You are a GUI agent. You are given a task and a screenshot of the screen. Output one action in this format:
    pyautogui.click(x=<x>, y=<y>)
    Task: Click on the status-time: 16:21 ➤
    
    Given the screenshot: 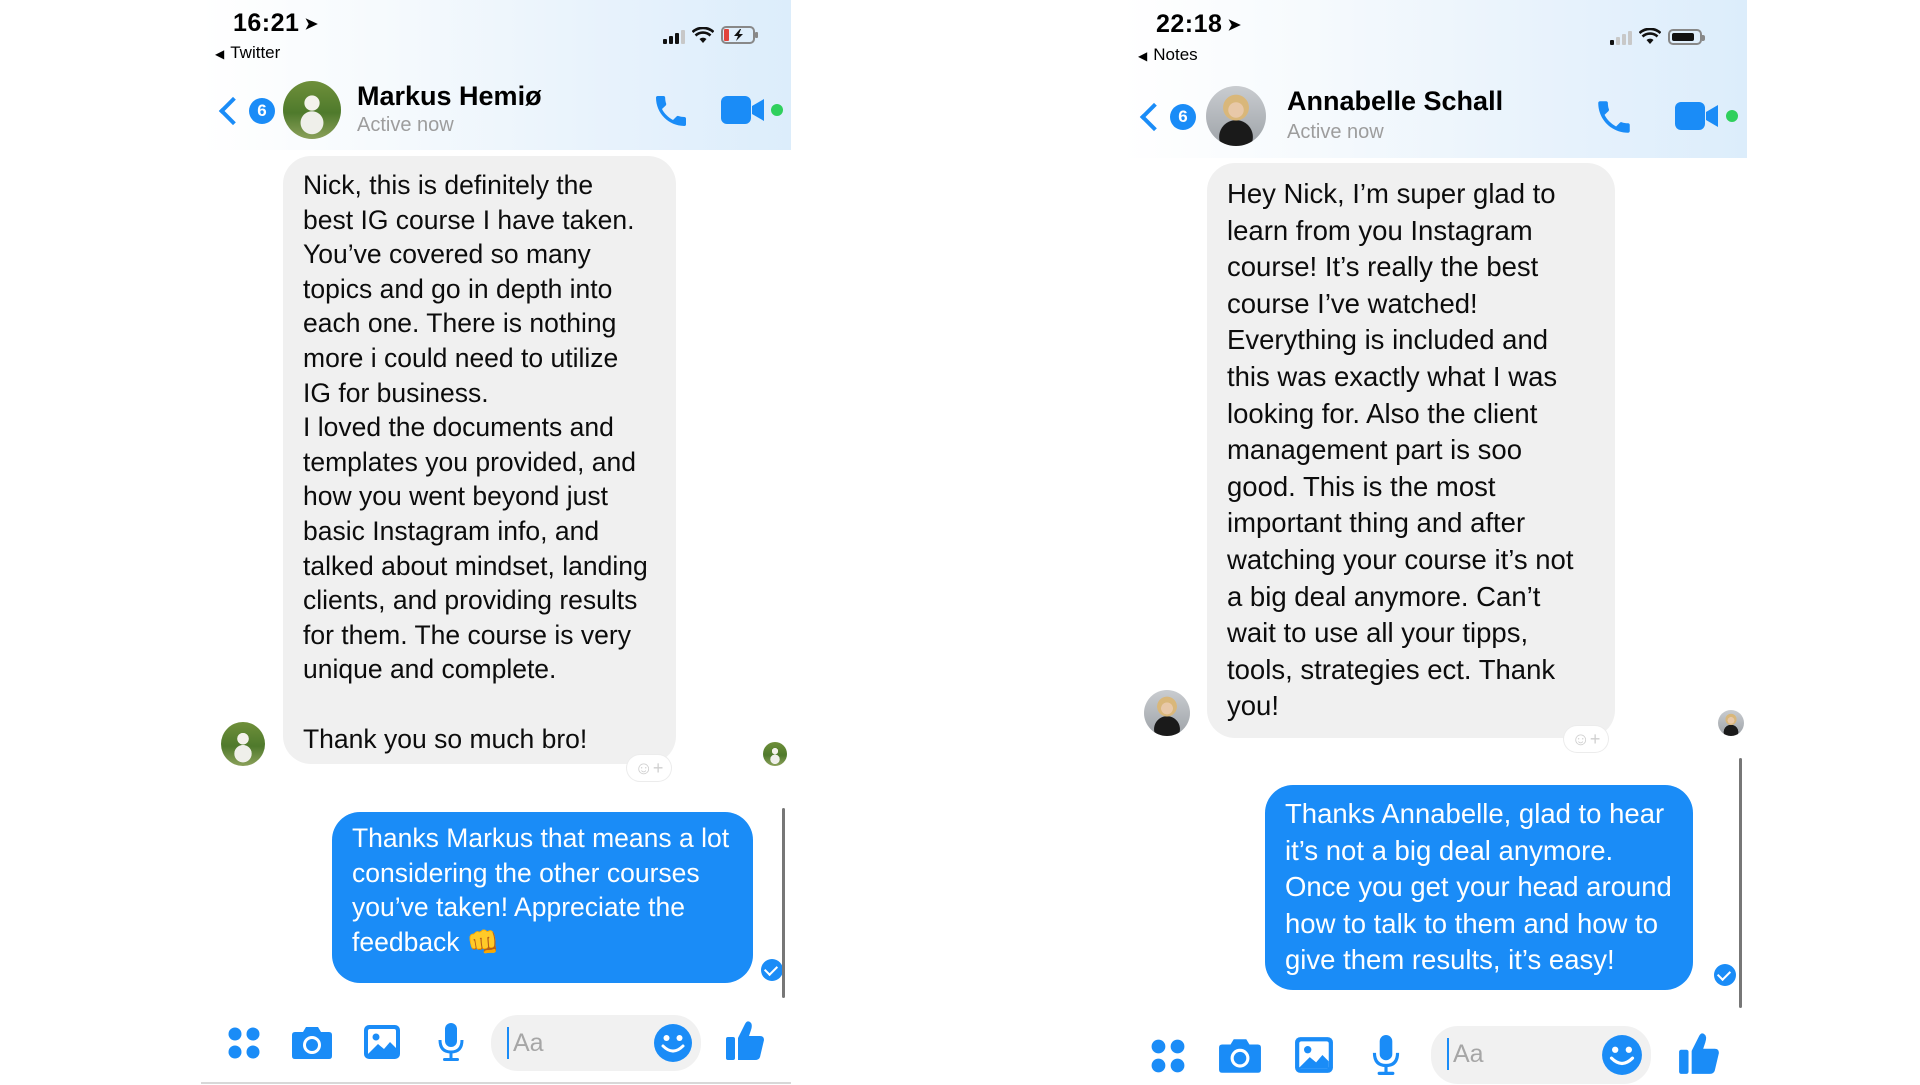 What is the action you would take?
    pyautogui.click(x=276, y=23)
    